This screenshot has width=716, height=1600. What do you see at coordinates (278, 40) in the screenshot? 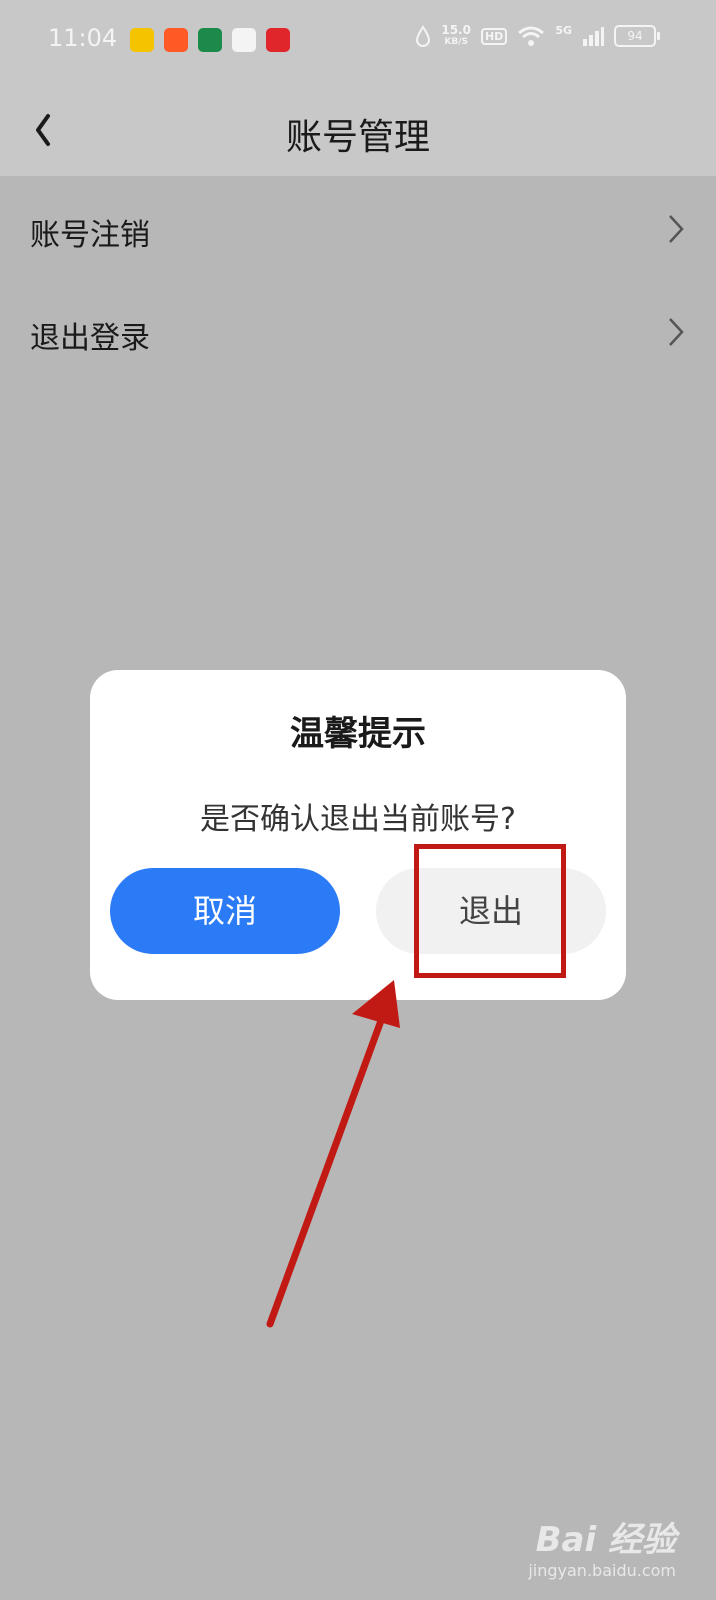
I see `shop-app-icon` at bounding box center [278, 40].